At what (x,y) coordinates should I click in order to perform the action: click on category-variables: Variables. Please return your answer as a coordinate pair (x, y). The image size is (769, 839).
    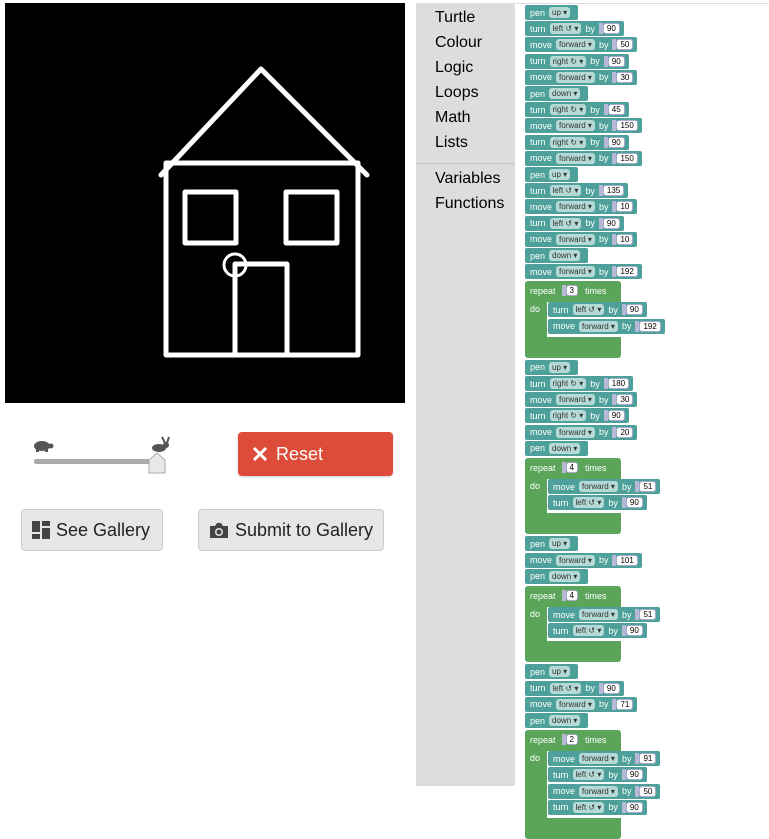
    Looking at the image, I should click on (468, 179).